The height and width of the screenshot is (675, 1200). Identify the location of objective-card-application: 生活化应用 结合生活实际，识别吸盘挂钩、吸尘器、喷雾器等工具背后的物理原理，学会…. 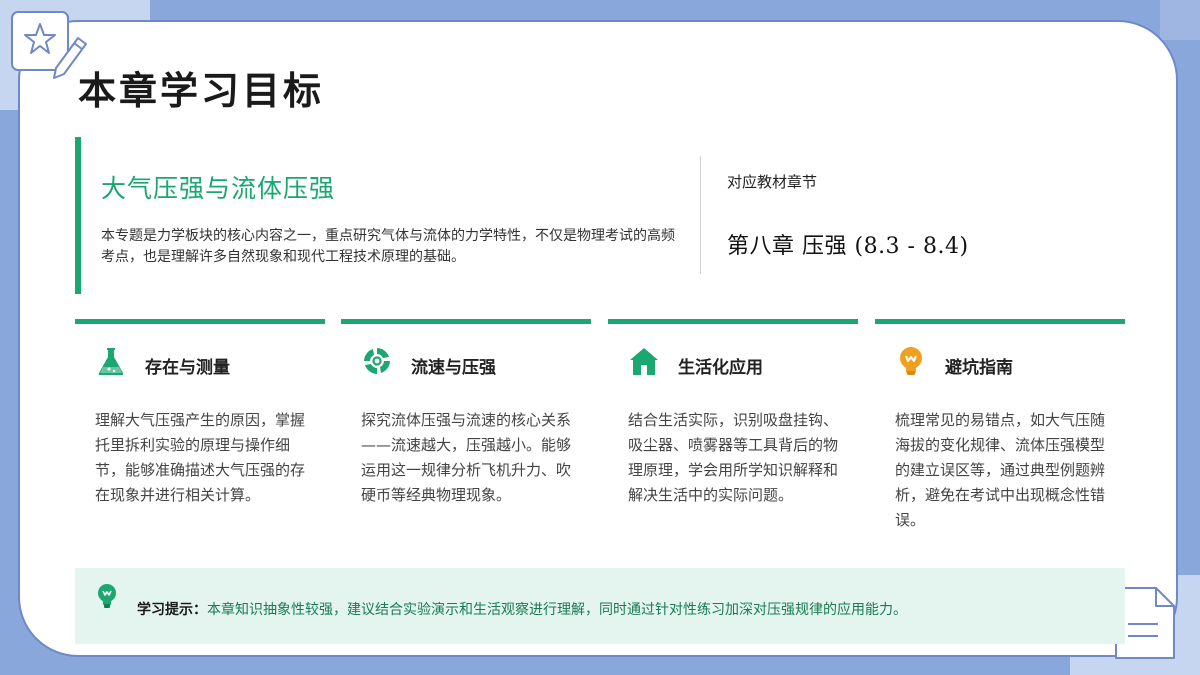
(733, 434).